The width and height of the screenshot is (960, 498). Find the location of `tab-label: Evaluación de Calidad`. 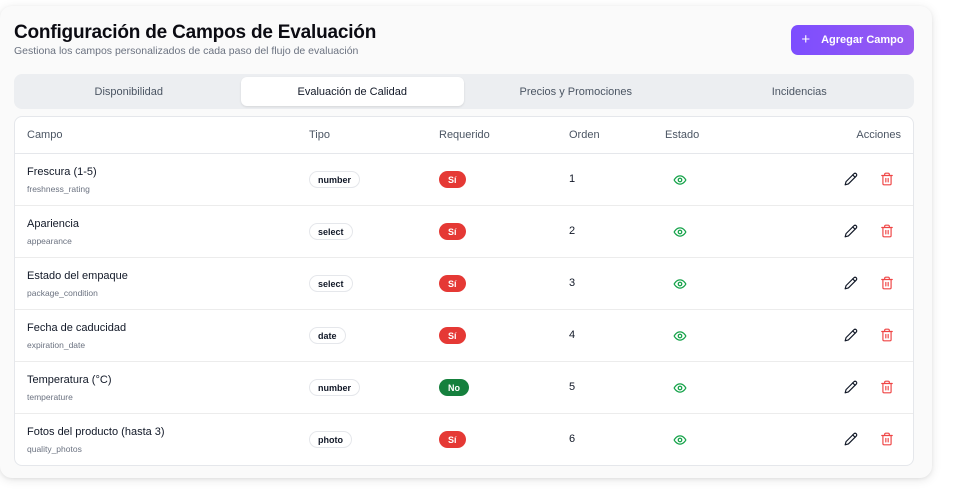

tab-label: Evaluación de Calidad is located at coordinates (352, 91).